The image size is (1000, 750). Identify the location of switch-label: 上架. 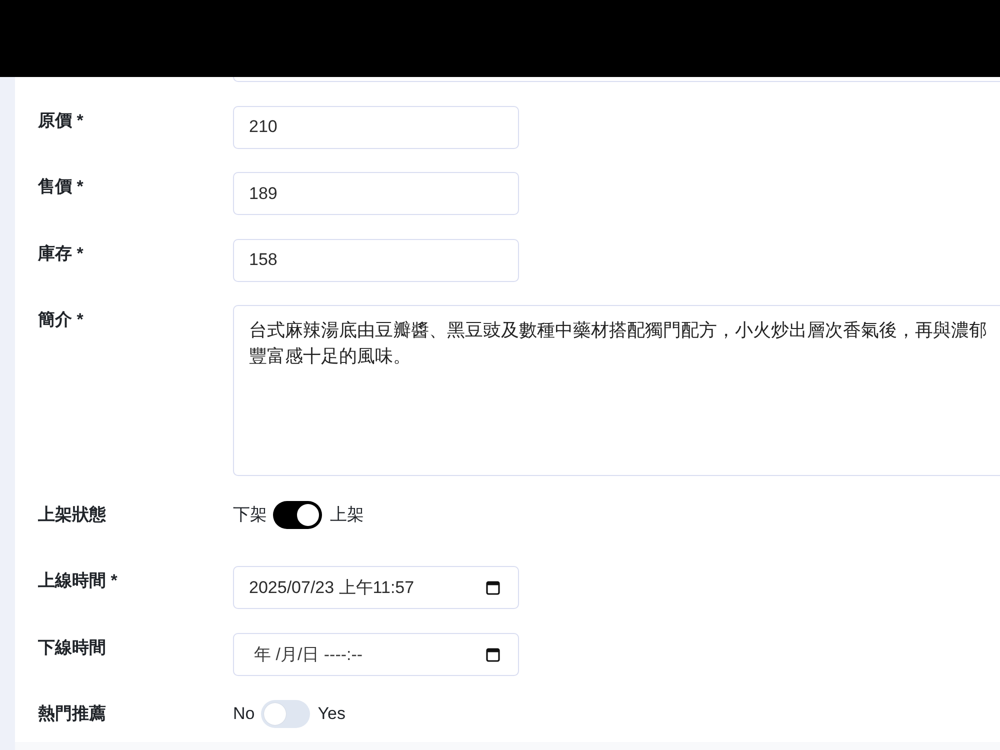
(347, 515).